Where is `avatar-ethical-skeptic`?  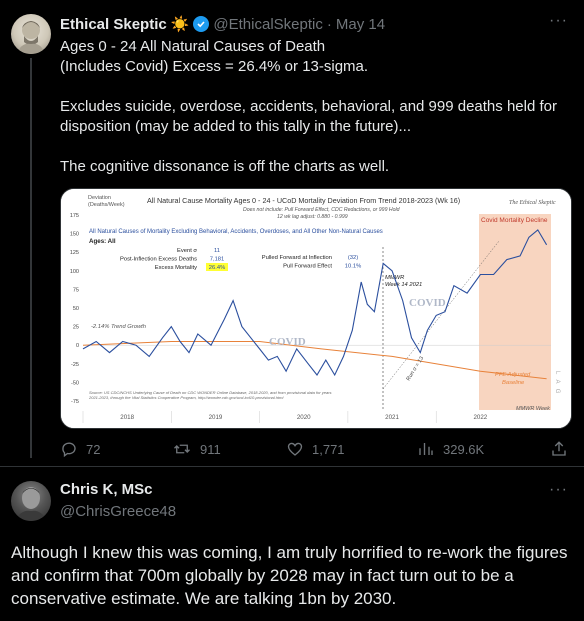
avatar-ethical-skeptic is located at coordinates (31, 34).